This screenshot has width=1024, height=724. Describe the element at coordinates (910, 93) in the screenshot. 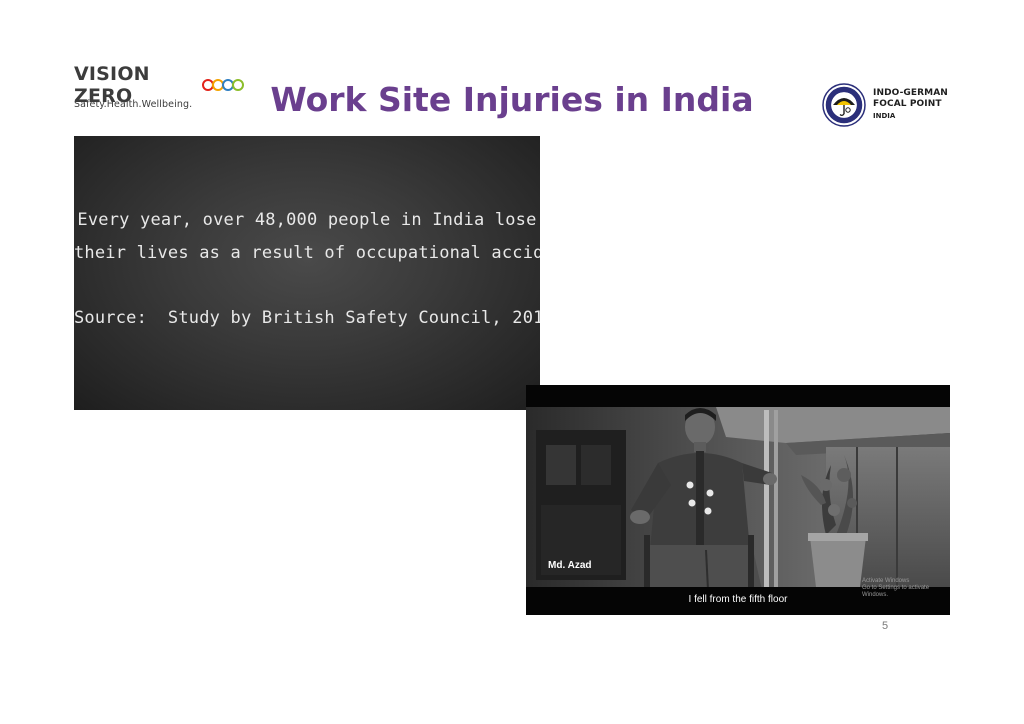

I see `indo-german-label: INDO-GERMAN` at that location.